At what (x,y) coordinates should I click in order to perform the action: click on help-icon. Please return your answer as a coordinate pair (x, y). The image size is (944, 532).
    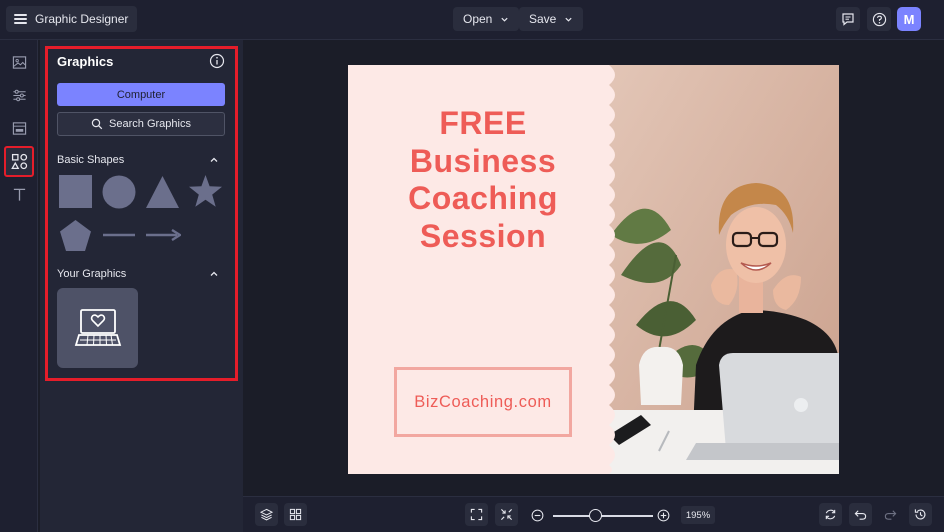
    Looking at the image, I should click on (879, 19).